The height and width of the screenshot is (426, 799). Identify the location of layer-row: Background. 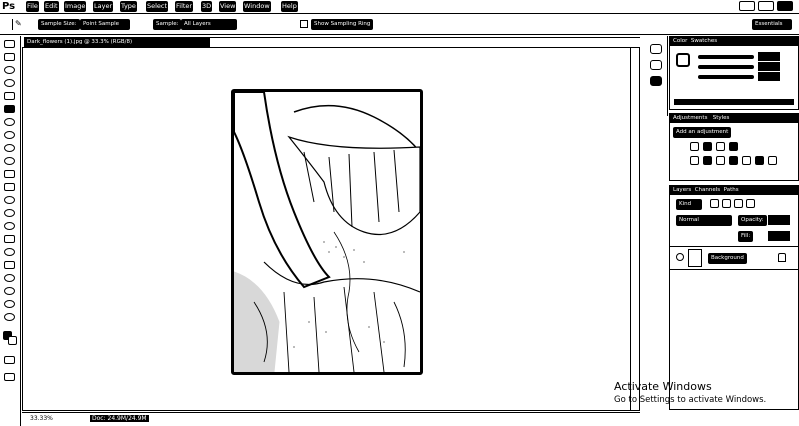
(734, 258).